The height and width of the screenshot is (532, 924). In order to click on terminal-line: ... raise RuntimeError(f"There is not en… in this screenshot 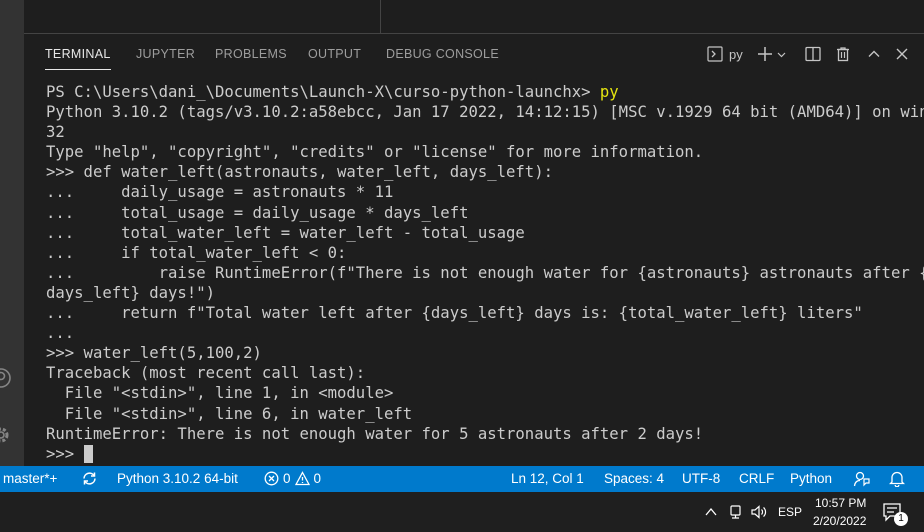, I will do `click(485, 272)`.